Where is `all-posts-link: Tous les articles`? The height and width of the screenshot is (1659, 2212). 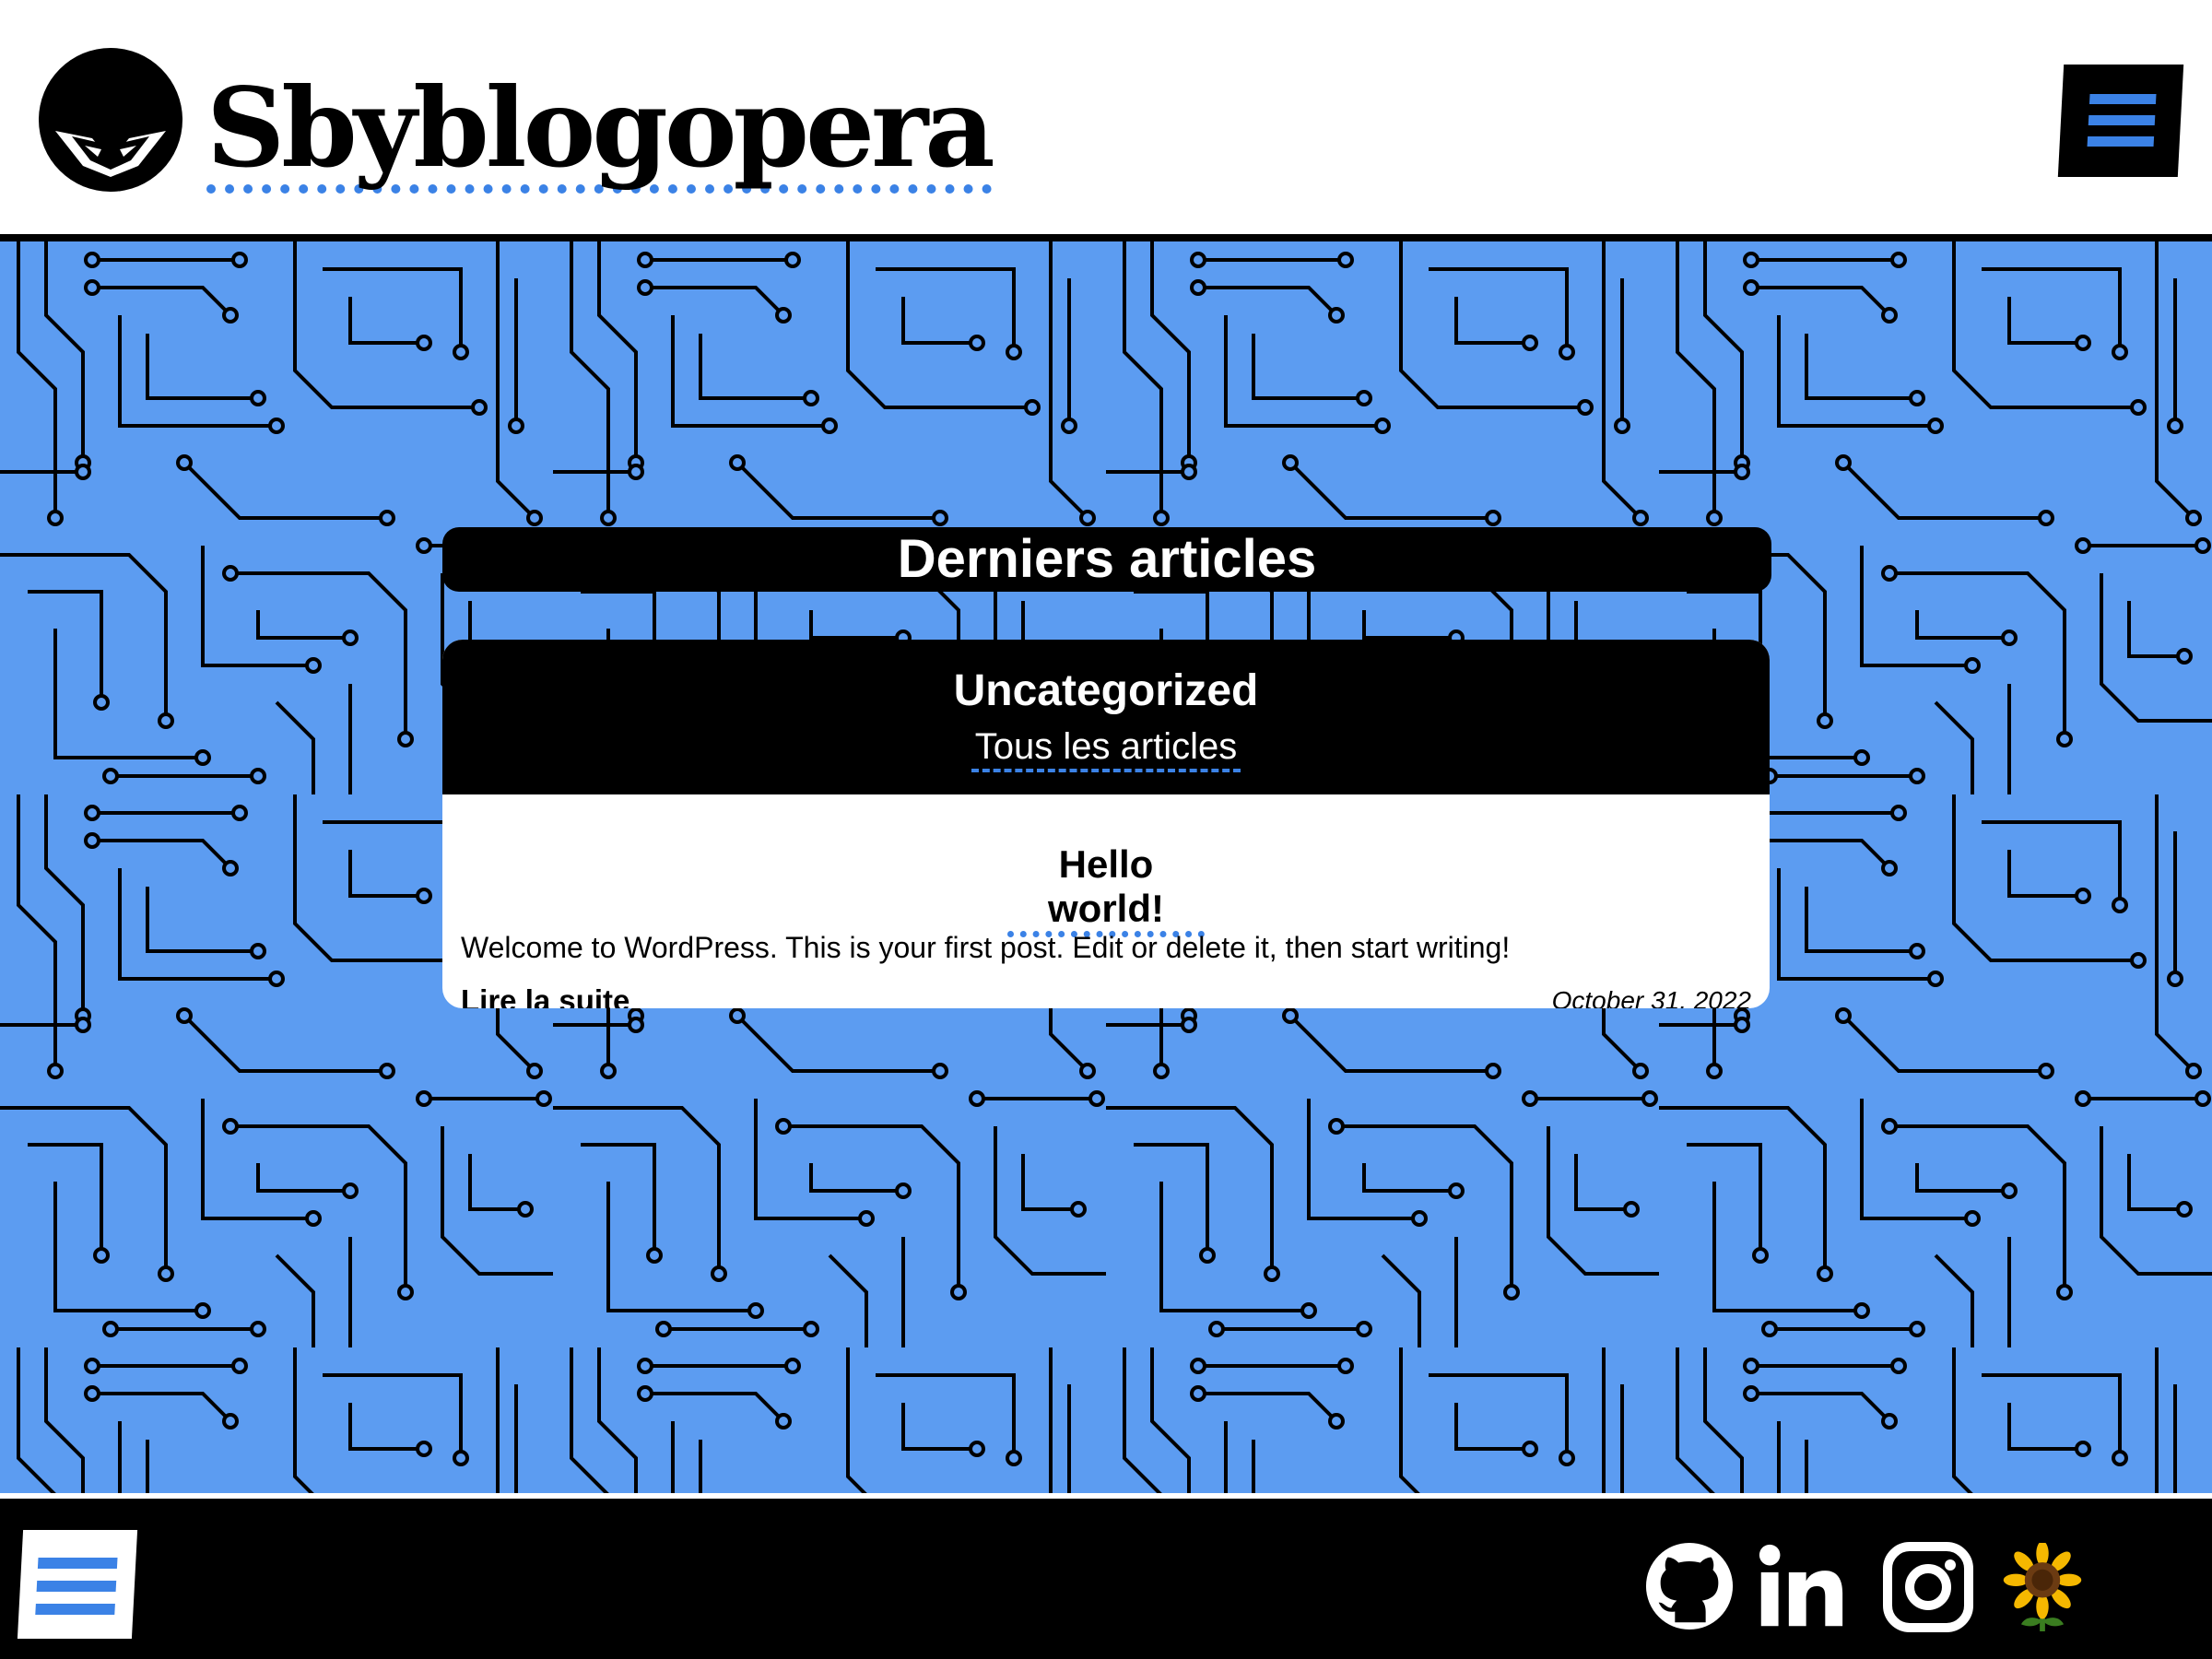
all-posts-link: Tous les articles is located at coordinates (1106, 748).